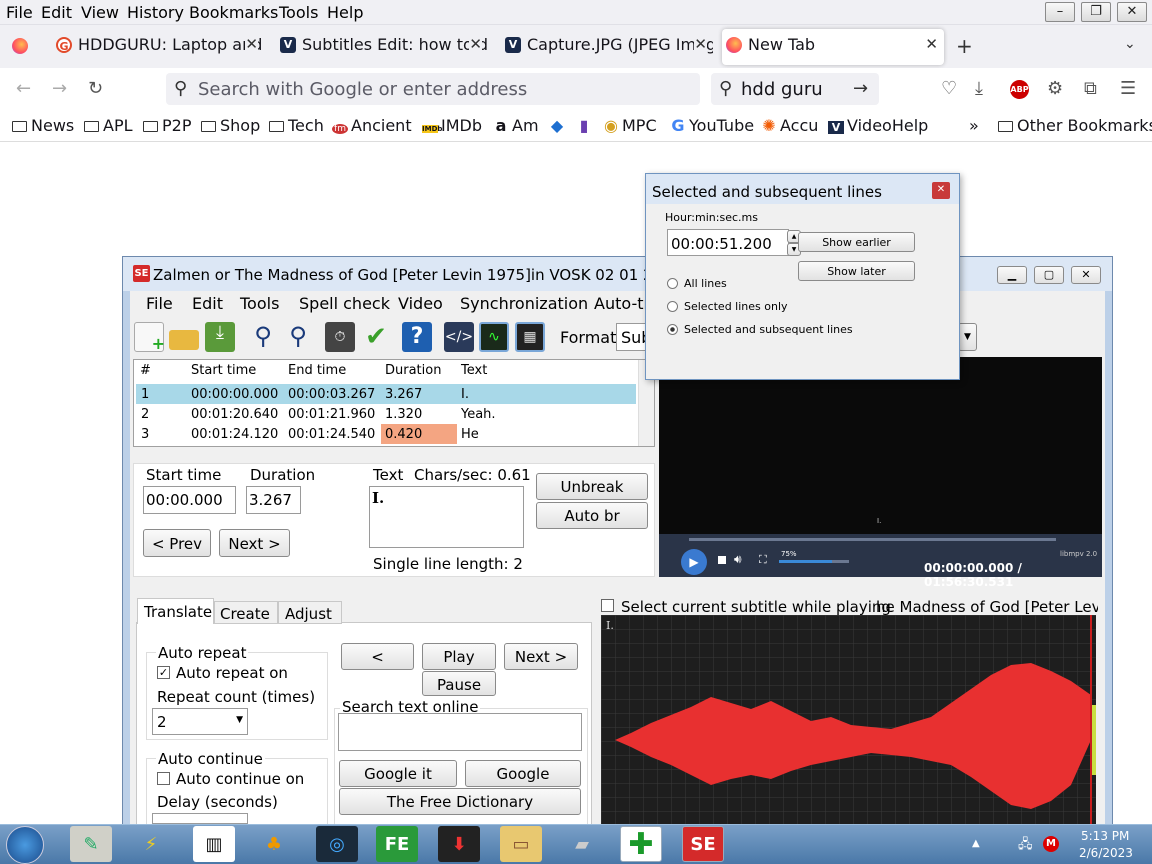 The width and height of the screenshot is (1152, 864). Describe the element at coordinates (273, 500) in the screenshot. I see `duration-input: 3.267` at that location.